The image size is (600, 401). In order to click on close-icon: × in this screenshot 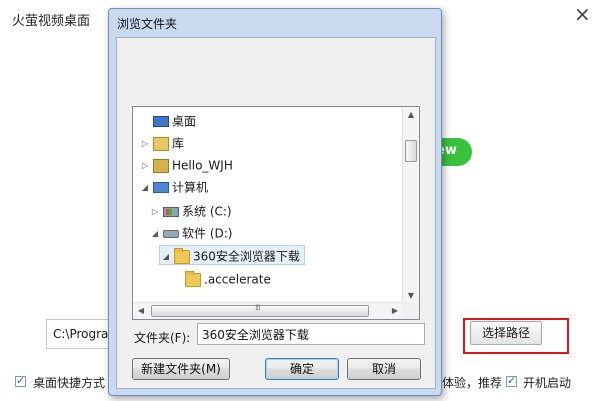, I will do `click(582, 14)`.